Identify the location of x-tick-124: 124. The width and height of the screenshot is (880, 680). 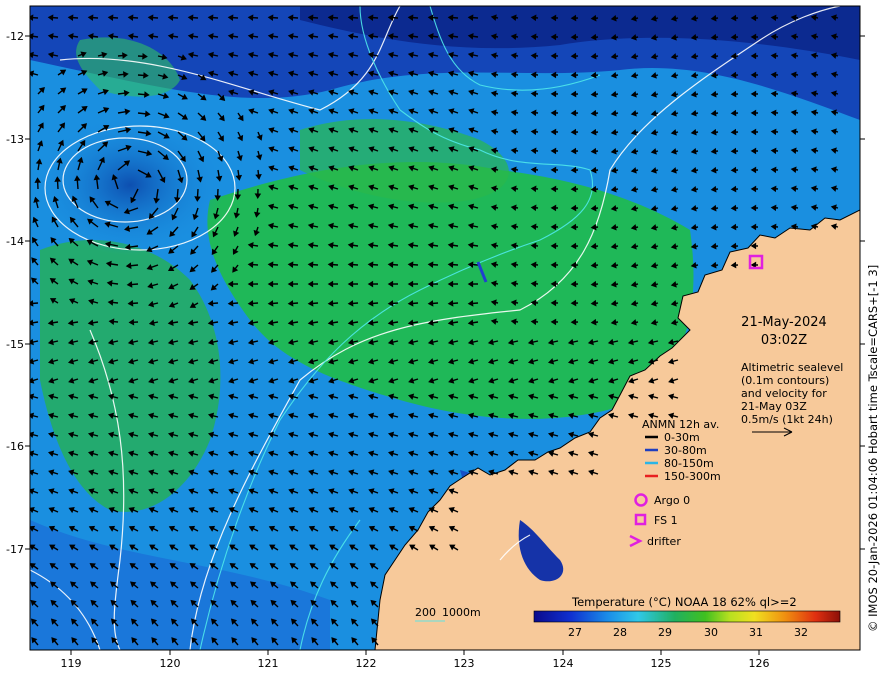
(563, 663).